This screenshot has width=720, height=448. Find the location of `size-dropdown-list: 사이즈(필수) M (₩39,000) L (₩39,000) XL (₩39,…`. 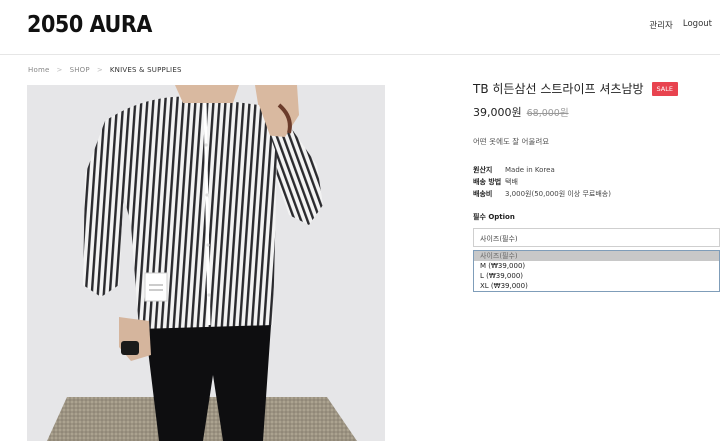

size-dropdown-list: 사이즈(필수) M (₩39,000) L (₩39,000) XL (₩39,… is located at coordinates (596, 271).